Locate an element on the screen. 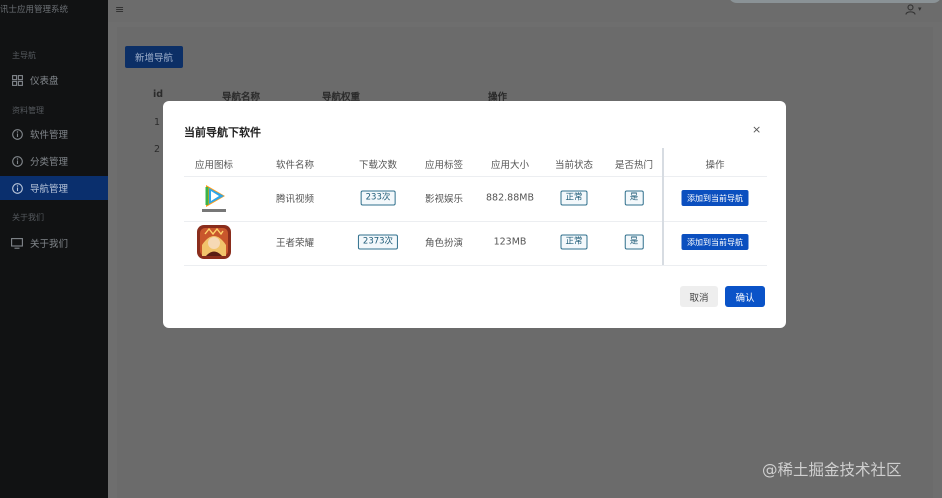 Image resolution: width=942 pixels, height=498 pixels. hamburger-icon: ≡ is located at coordinates (119, 9).